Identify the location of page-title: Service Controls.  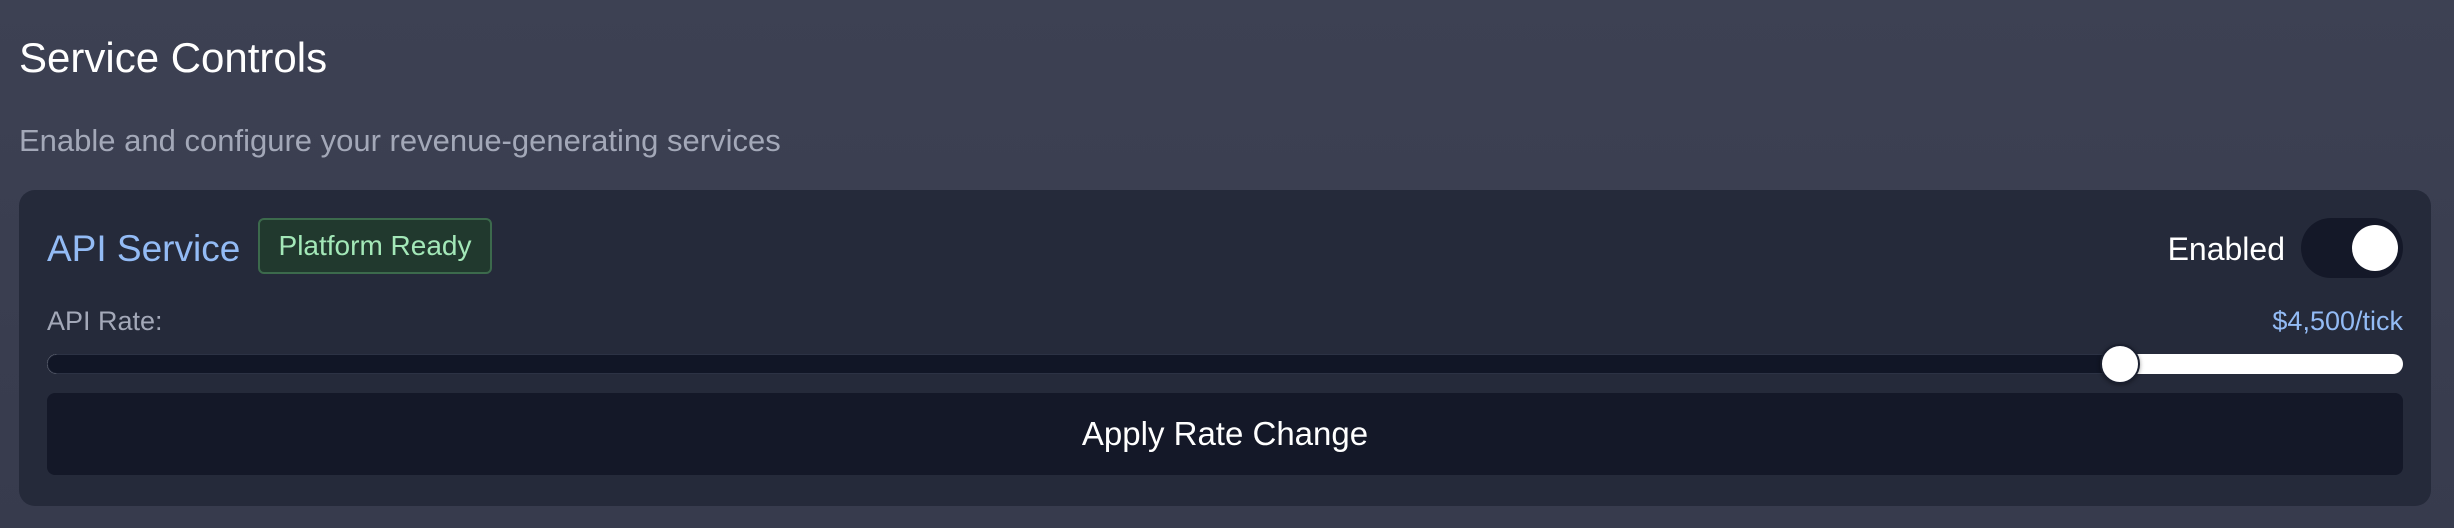
(173, 57).